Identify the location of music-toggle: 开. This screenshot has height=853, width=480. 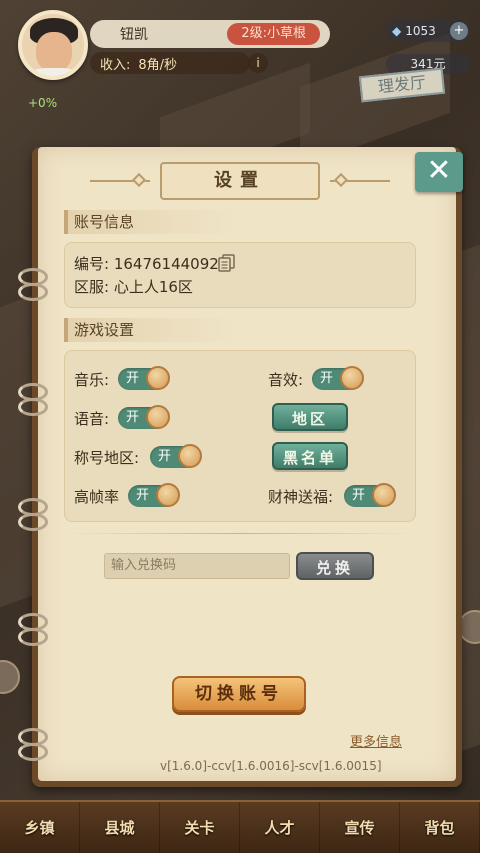
(144, 378).